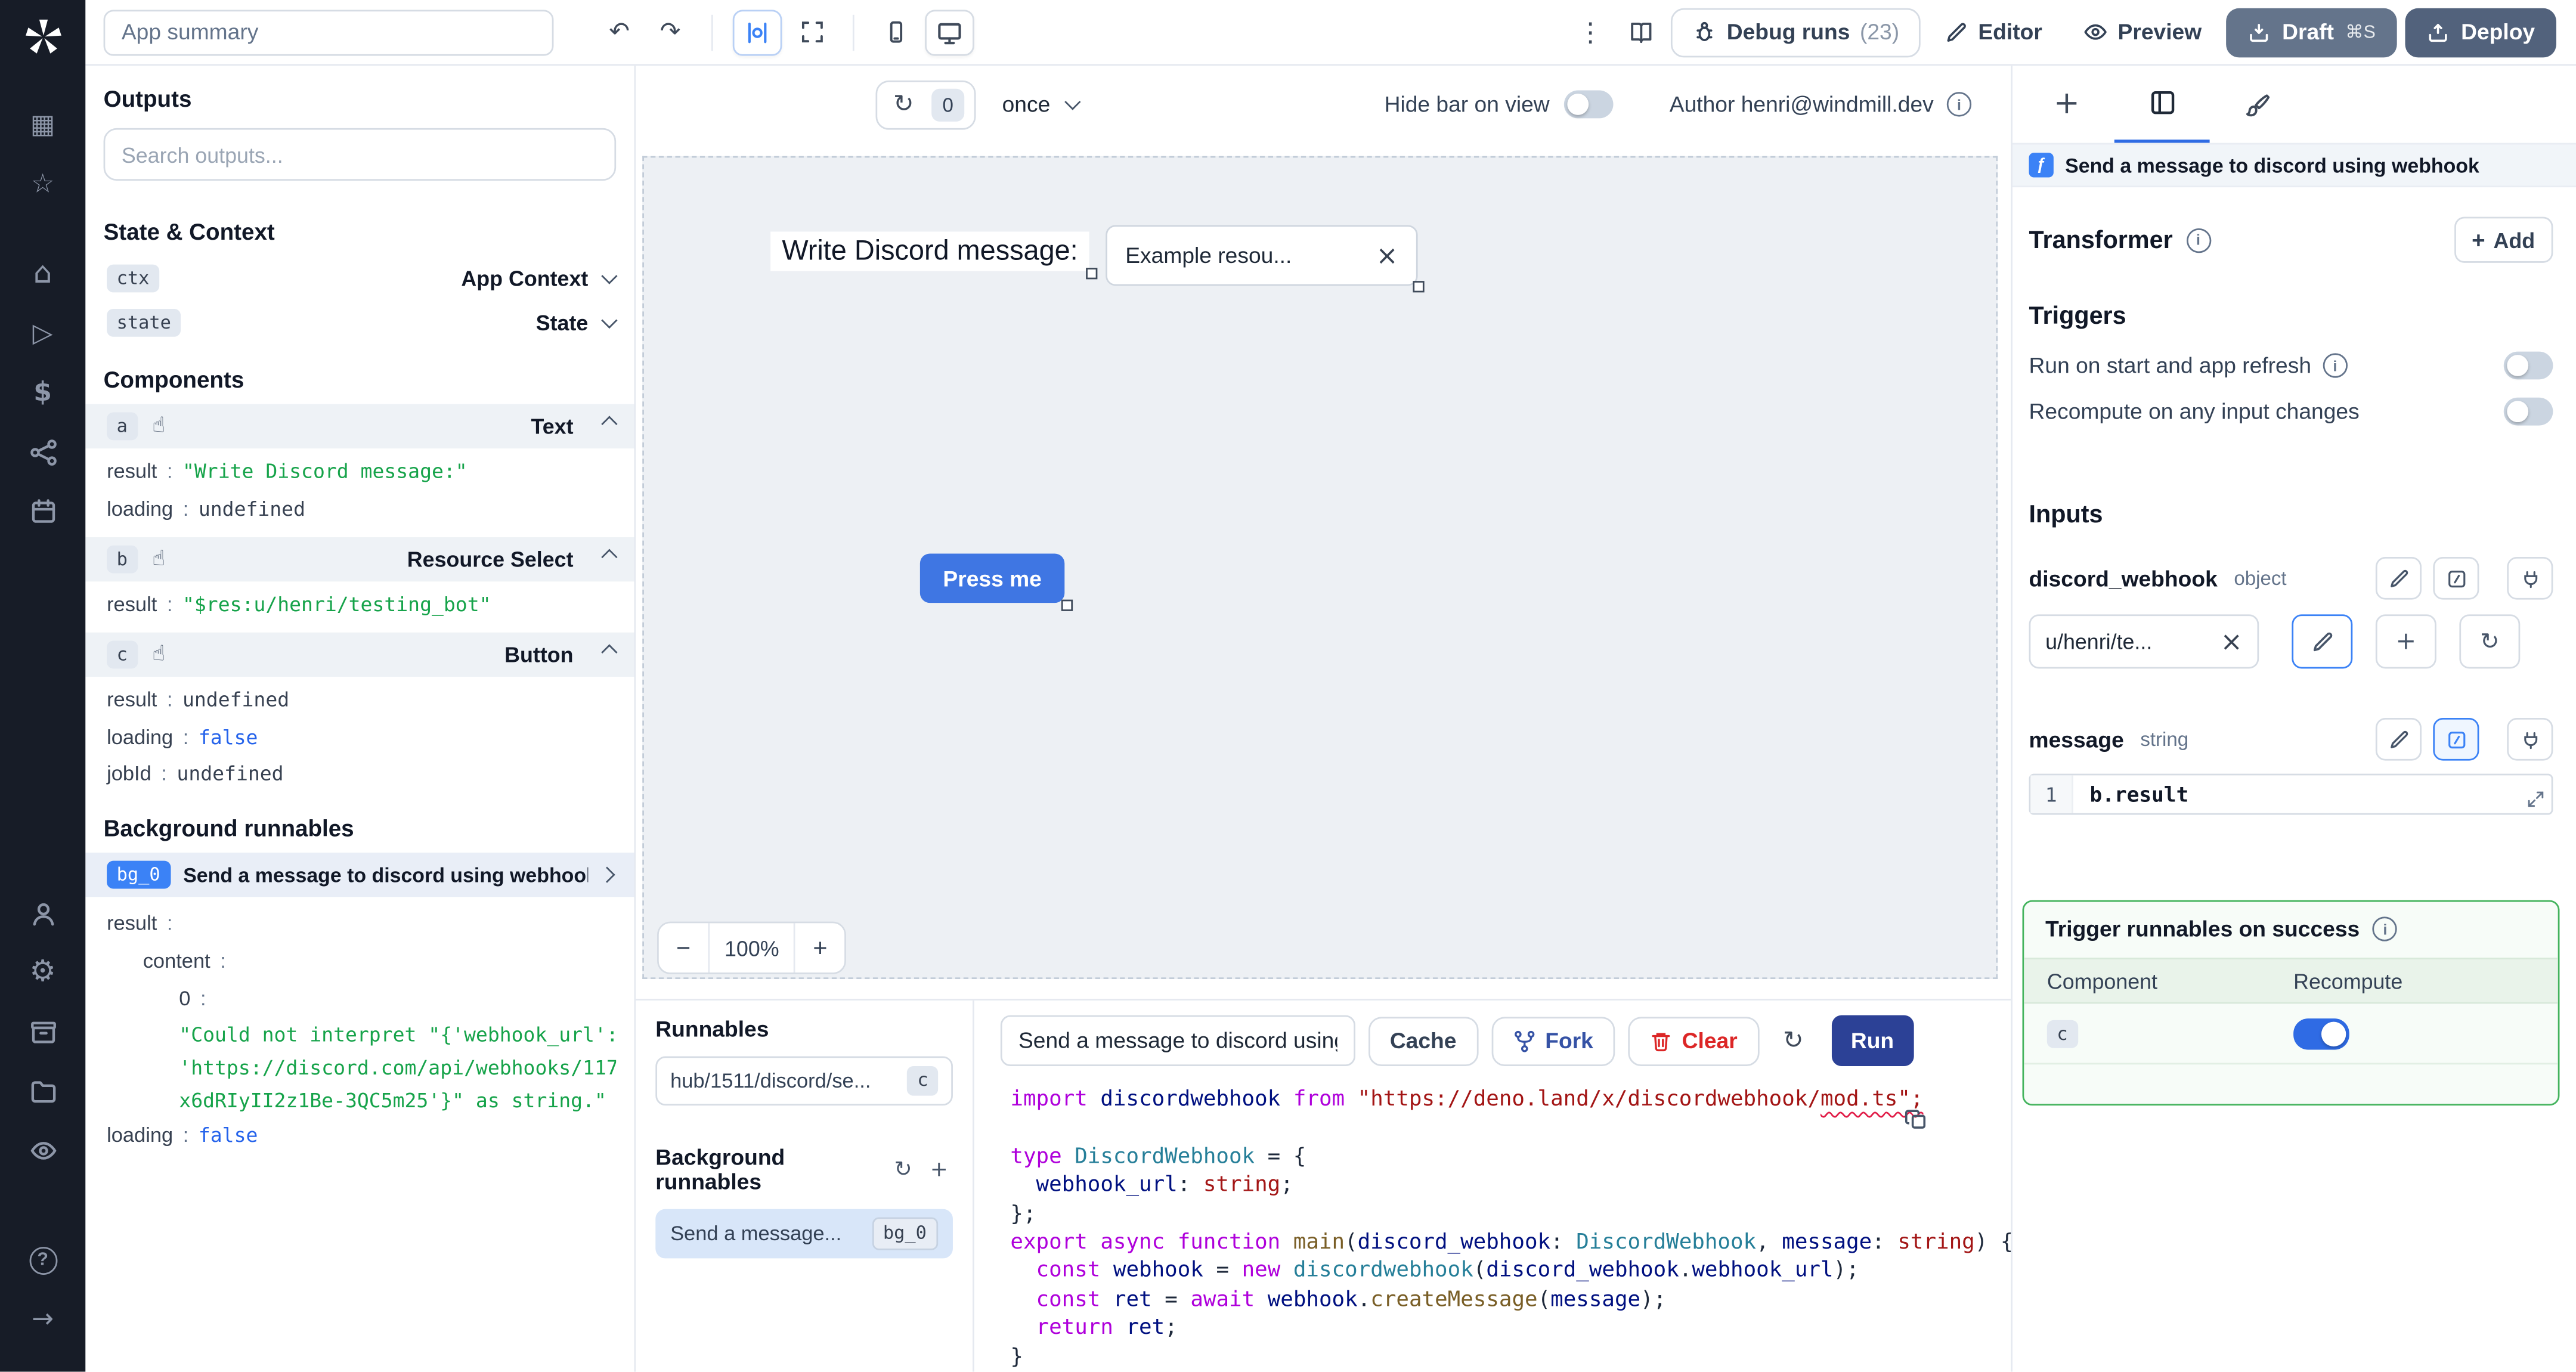 The width and height of the screenshot is (2576, 1372). Describe the element at coordinates (2311, 32) in the screenshot. I see `draft-button: Draft ⌘S` at that location.